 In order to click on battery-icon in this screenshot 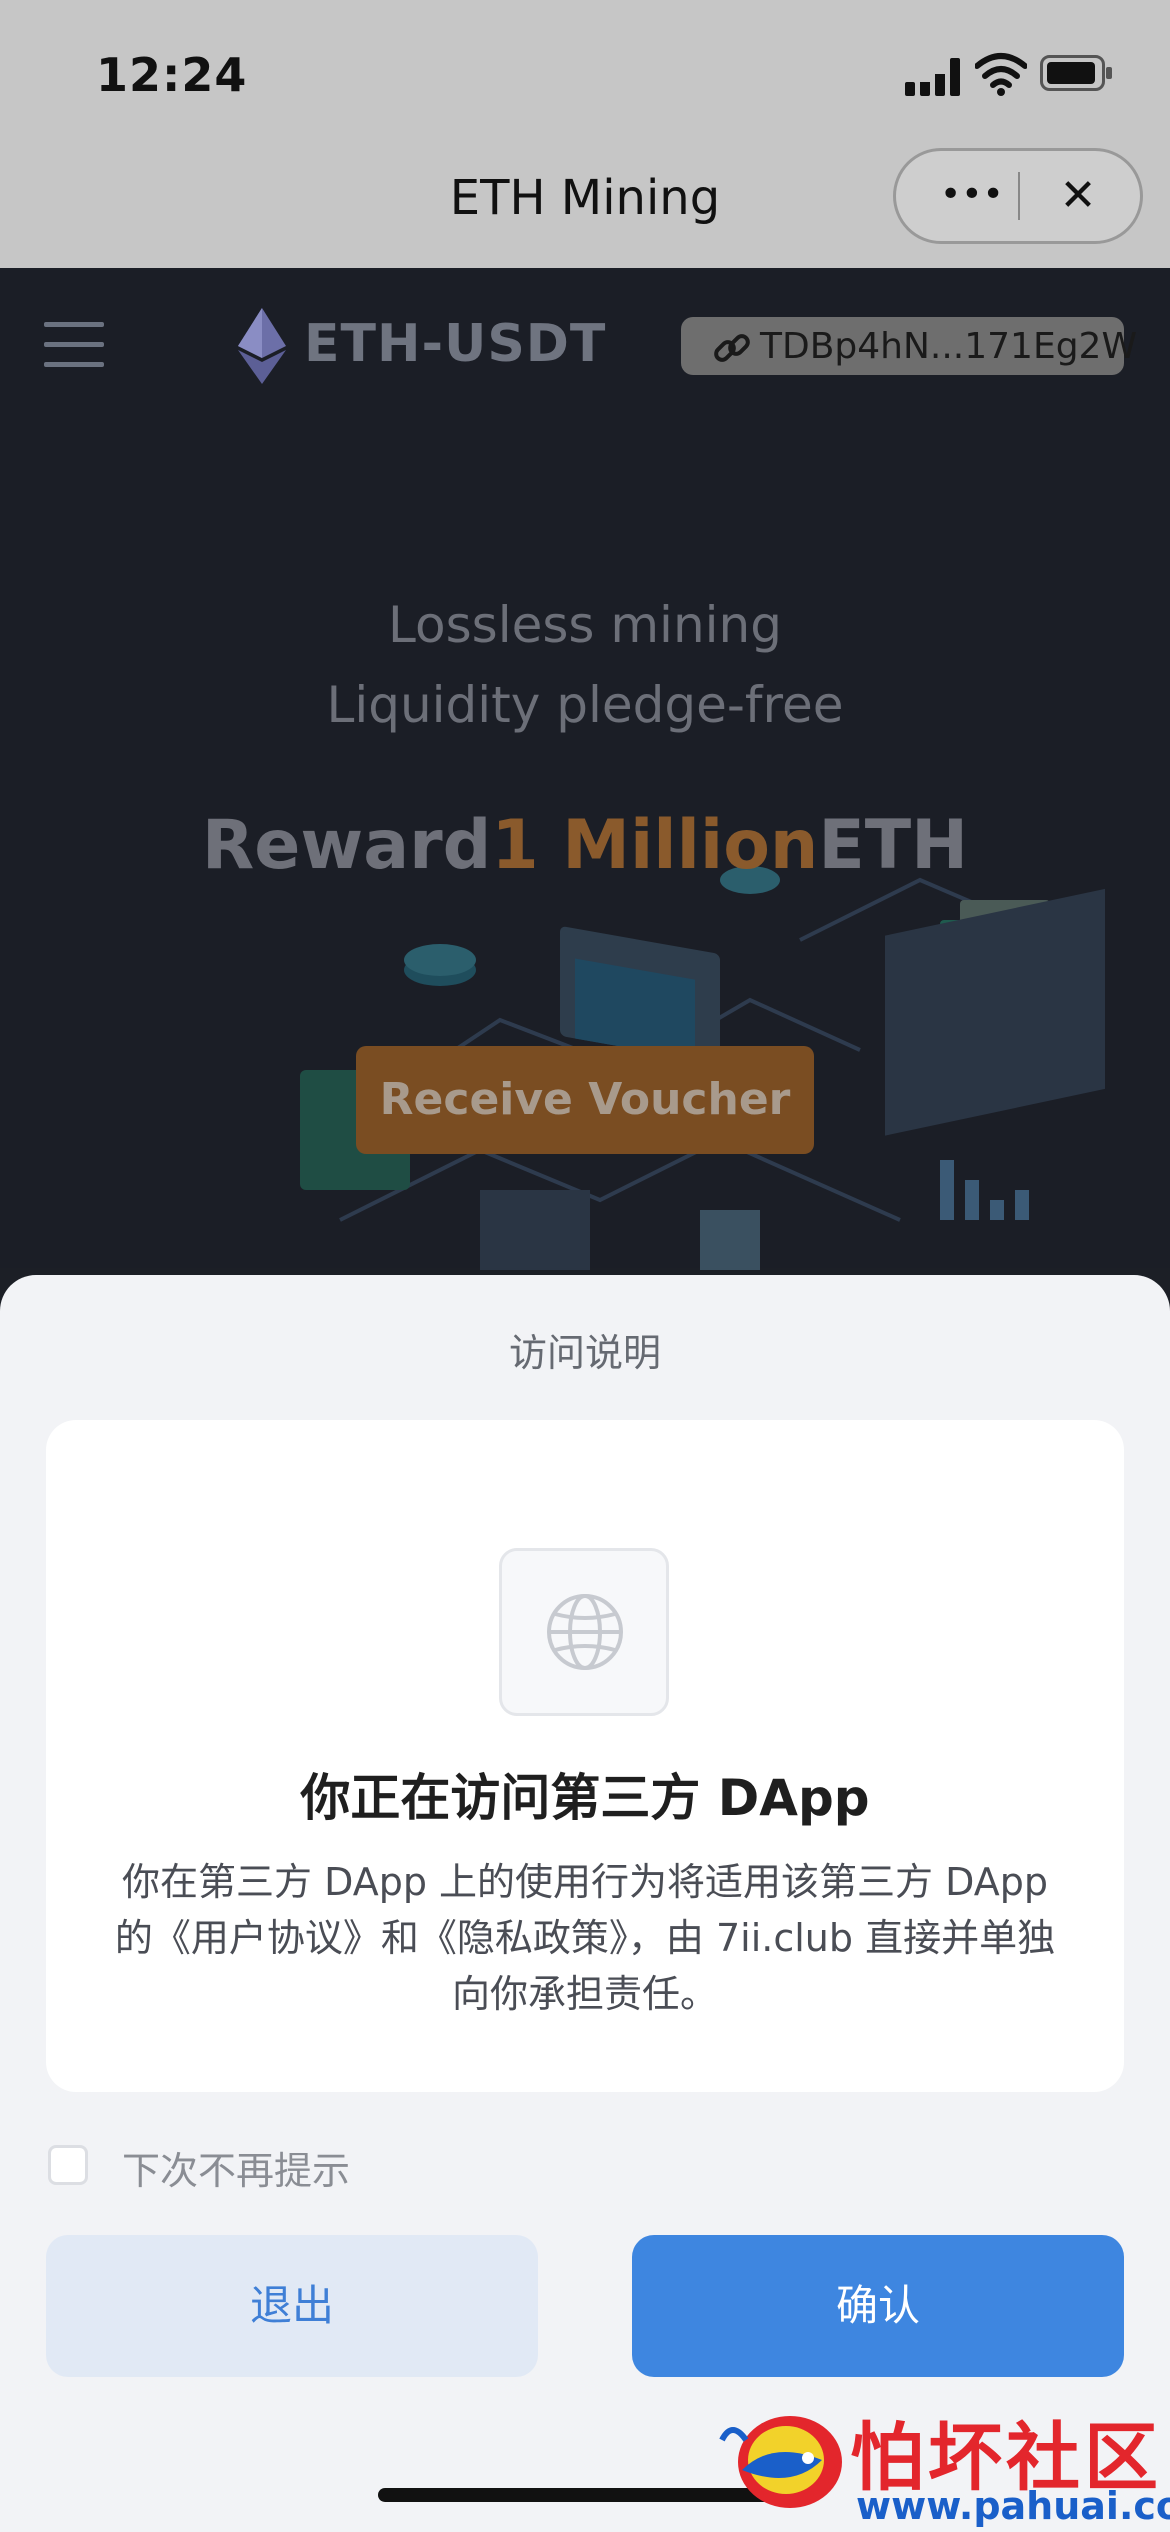, I will do `click(1076, 73)`.